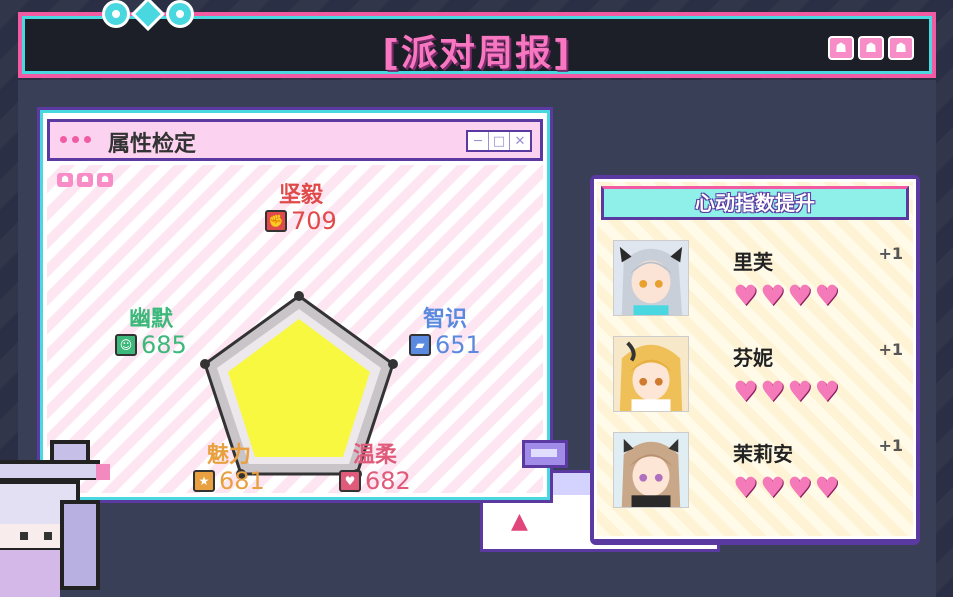  I want to click on character-row: 里芙 +1 ♥ ♥ ♥ ♥, so click(763, 280).